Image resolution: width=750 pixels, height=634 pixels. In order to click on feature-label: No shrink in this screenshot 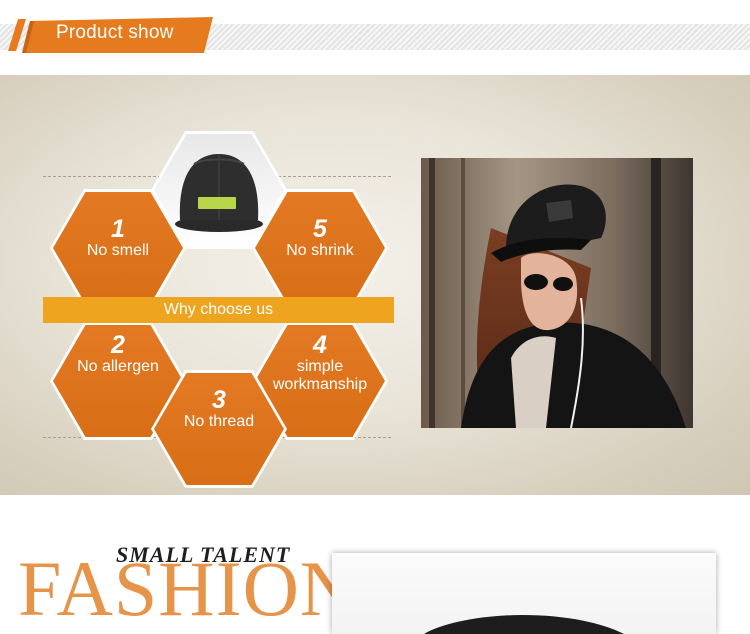, I will do `click(320, 250)`.